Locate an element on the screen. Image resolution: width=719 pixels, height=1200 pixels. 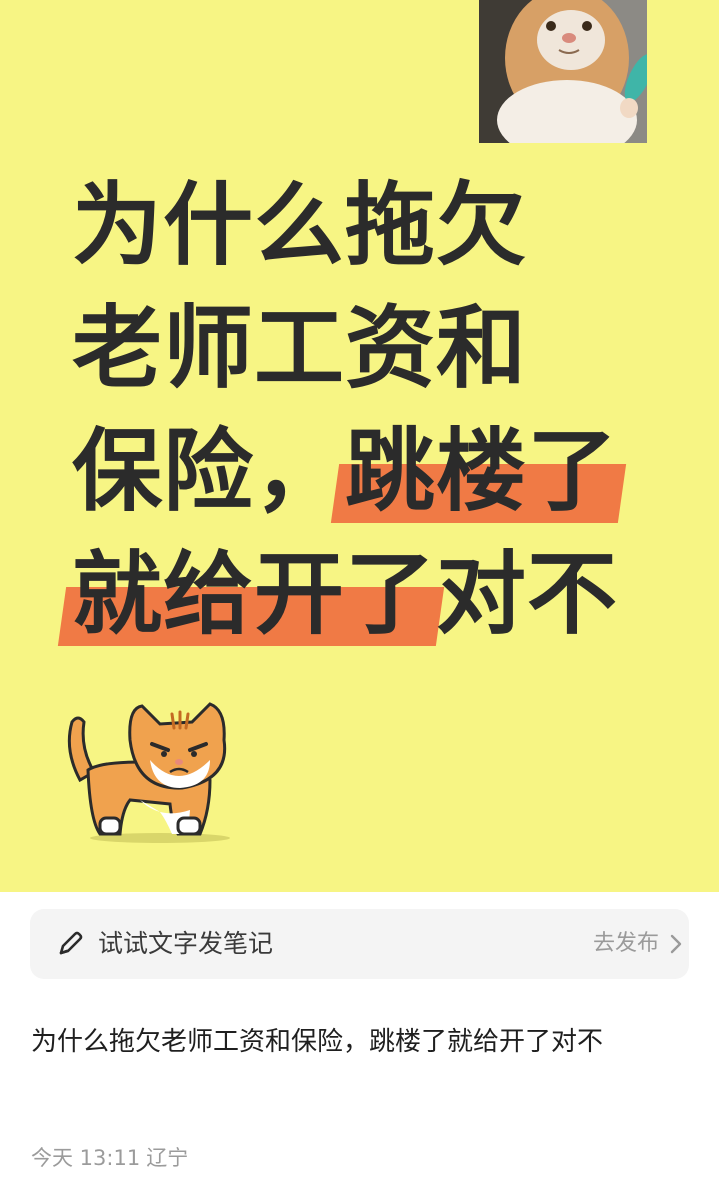
cat-meme-photo is located at coordinates (563, 71).